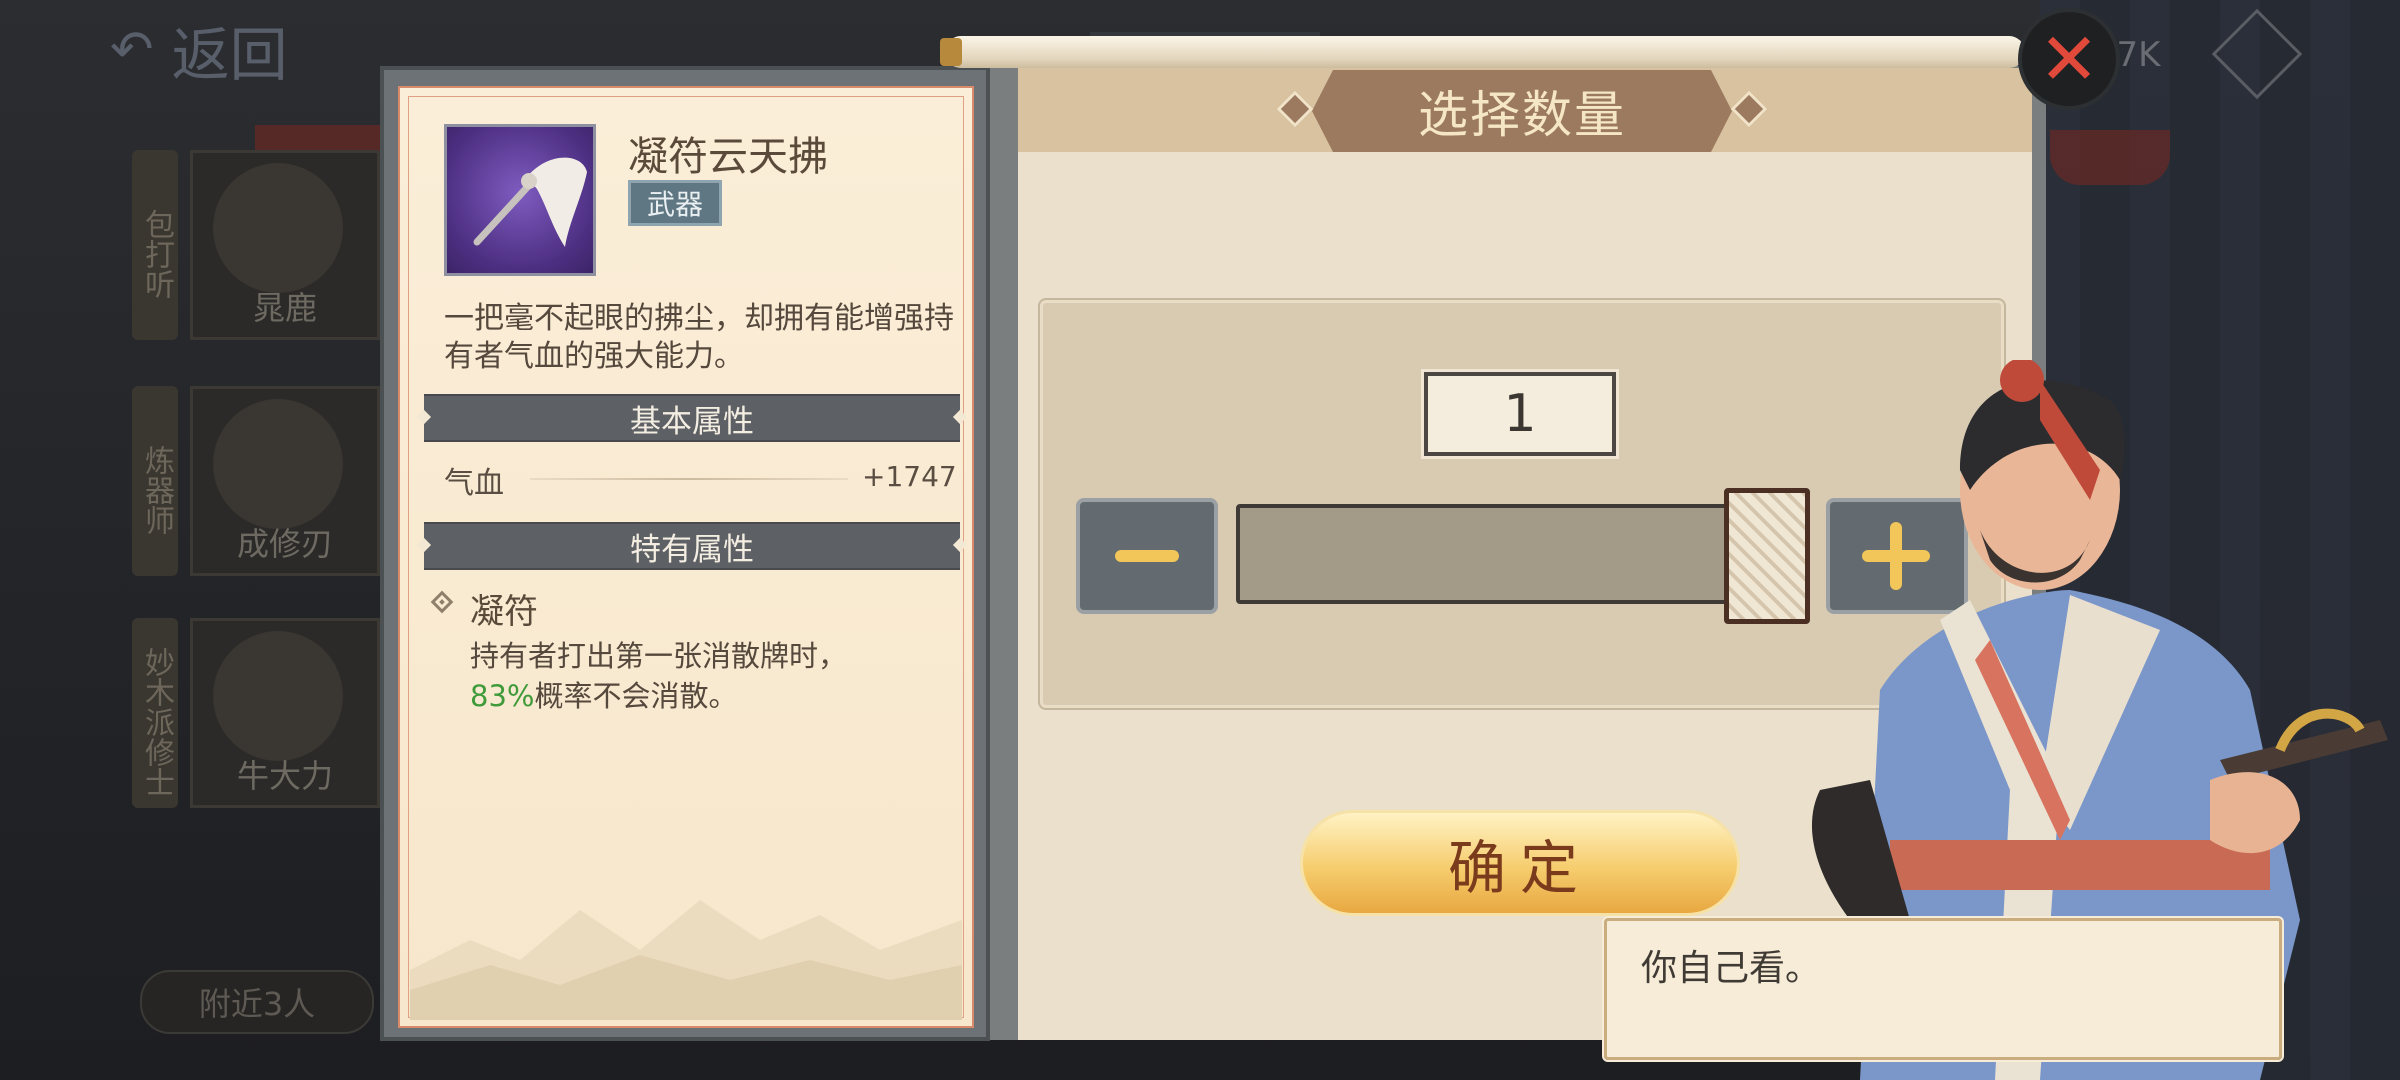 This screenshot has width=2400, height=1080. What do you see at coordinates (1502, 554) in the screenshot?
I see `quantity-slider` at bounding box center [1502, 554].